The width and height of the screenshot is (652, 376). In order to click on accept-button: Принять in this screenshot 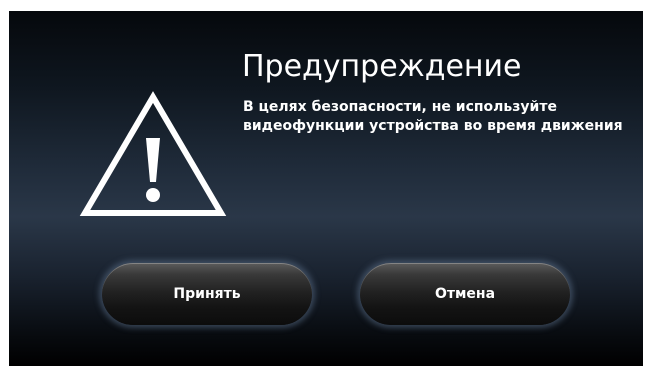, I will do `click(207, 294)`.